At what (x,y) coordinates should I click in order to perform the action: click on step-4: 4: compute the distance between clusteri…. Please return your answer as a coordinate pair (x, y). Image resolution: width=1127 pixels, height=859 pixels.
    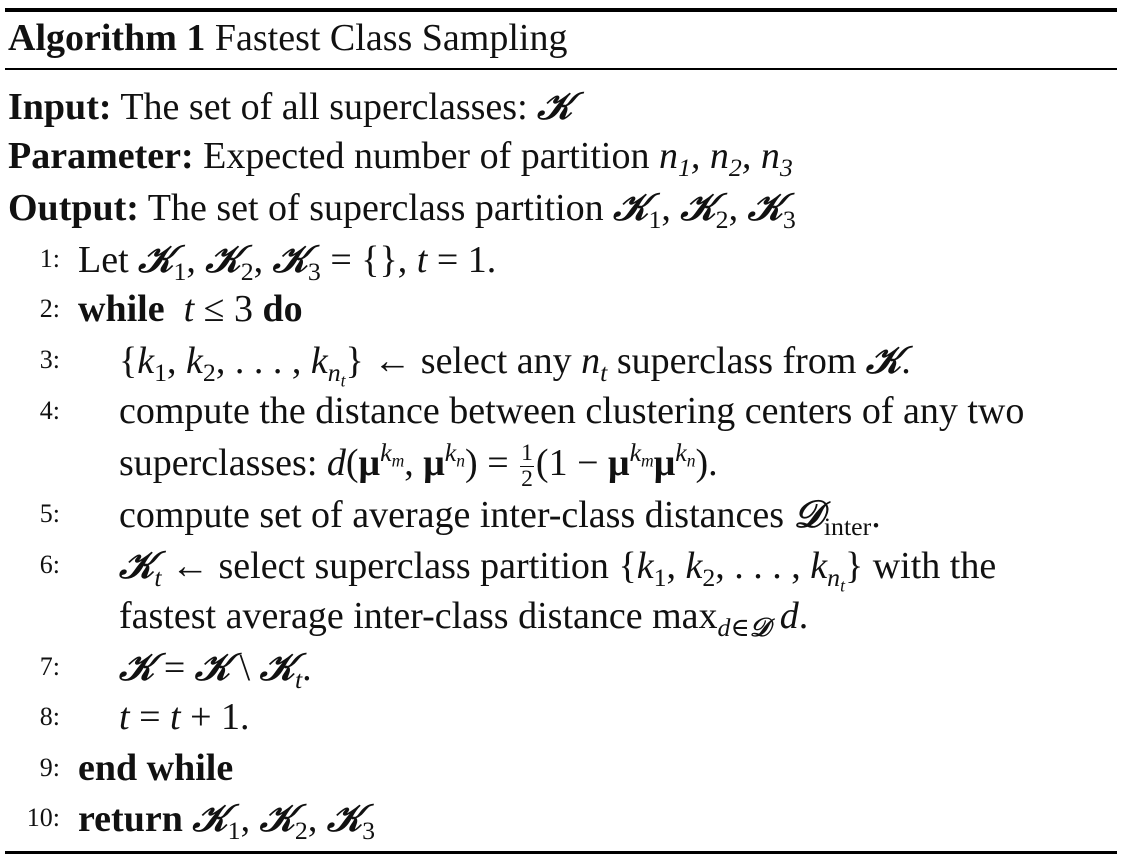
    Looking at the image, I should click on (563, 411).